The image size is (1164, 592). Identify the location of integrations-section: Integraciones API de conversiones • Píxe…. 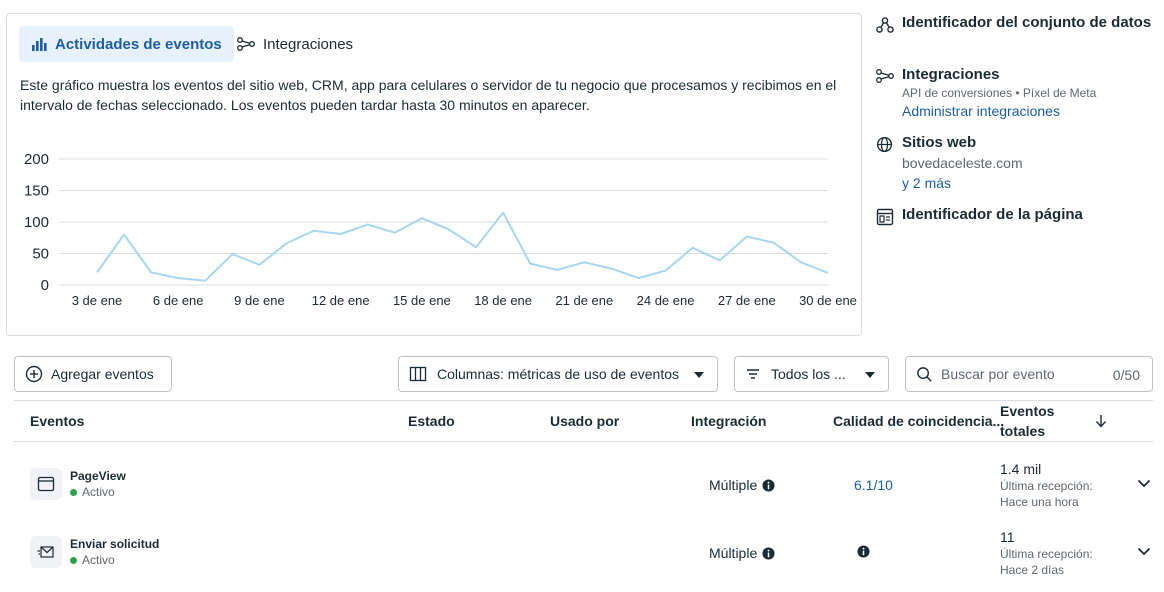
(1018, 94).